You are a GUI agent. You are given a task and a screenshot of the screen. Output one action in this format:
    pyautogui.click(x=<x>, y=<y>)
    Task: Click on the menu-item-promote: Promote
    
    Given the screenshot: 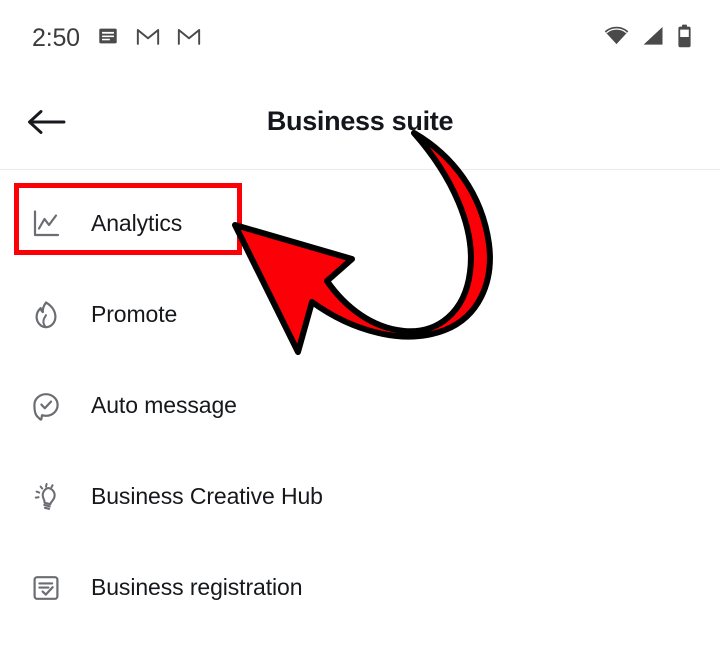 What is the action you would take?
    pyautogui.click(x=360, y=314)
    